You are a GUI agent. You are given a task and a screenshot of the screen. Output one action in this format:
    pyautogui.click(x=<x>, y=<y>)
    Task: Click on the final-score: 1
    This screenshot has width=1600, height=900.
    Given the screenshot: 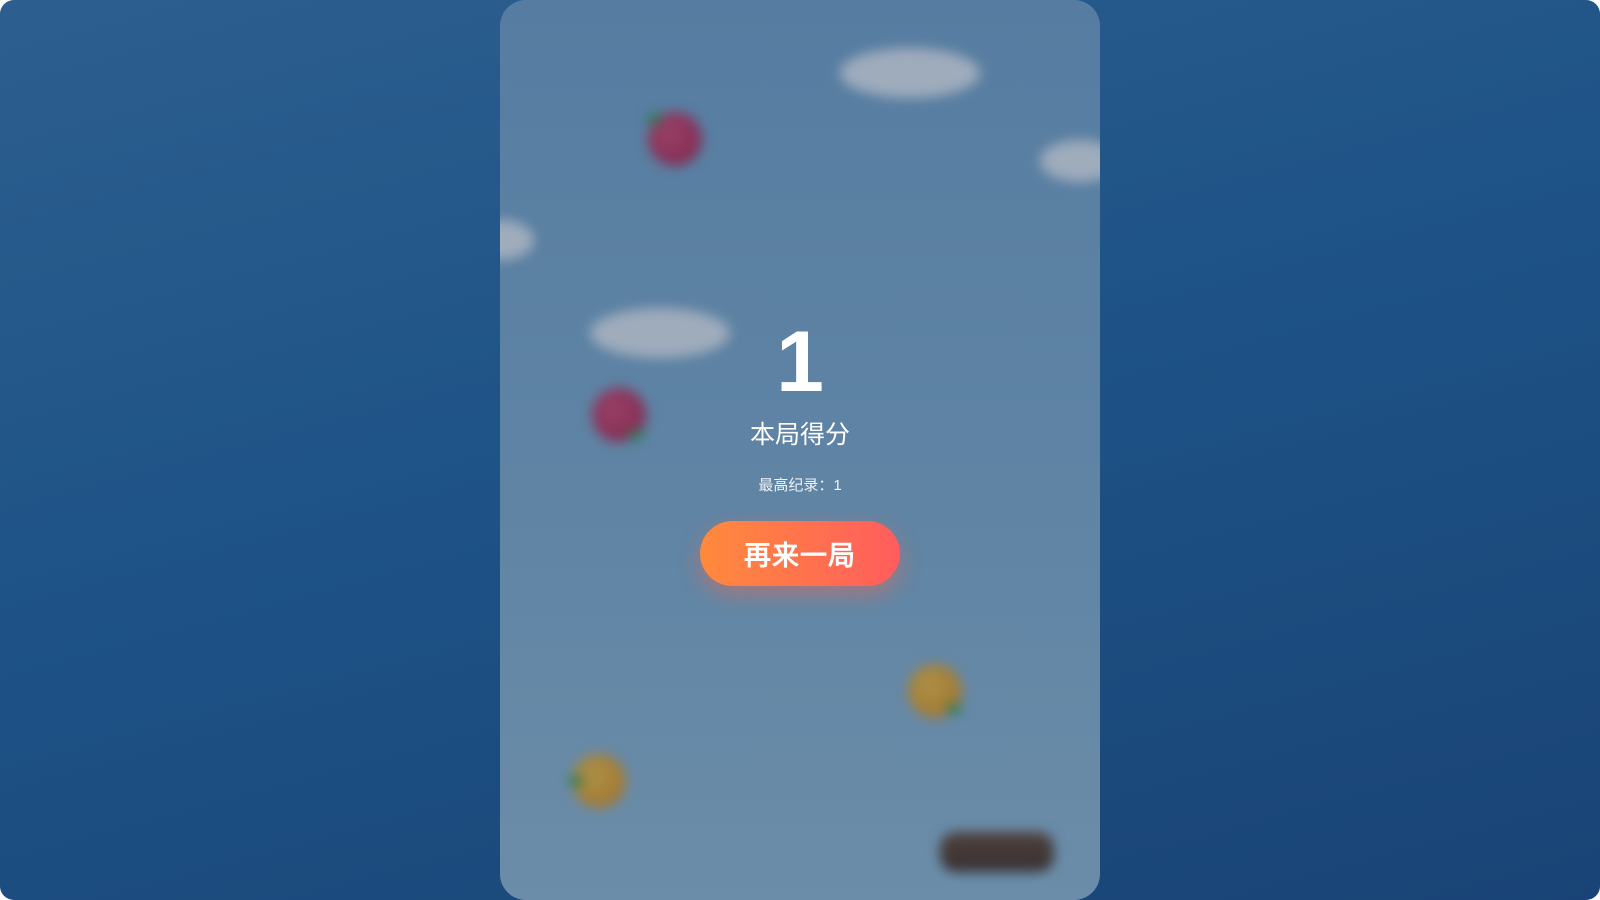 What is the action you would take?
    pyautogui.click(x=800, y=362)
    